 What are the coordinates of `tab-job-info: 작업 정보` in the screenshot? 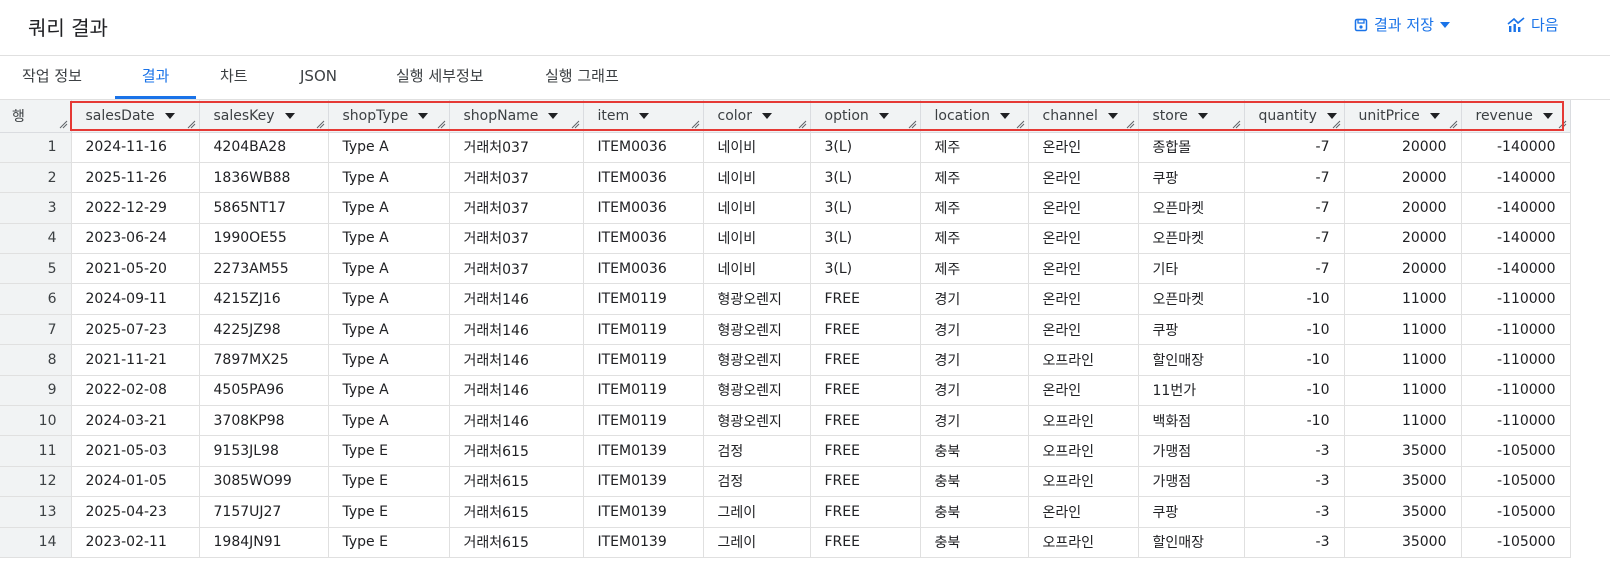 It's located at (52, 77).